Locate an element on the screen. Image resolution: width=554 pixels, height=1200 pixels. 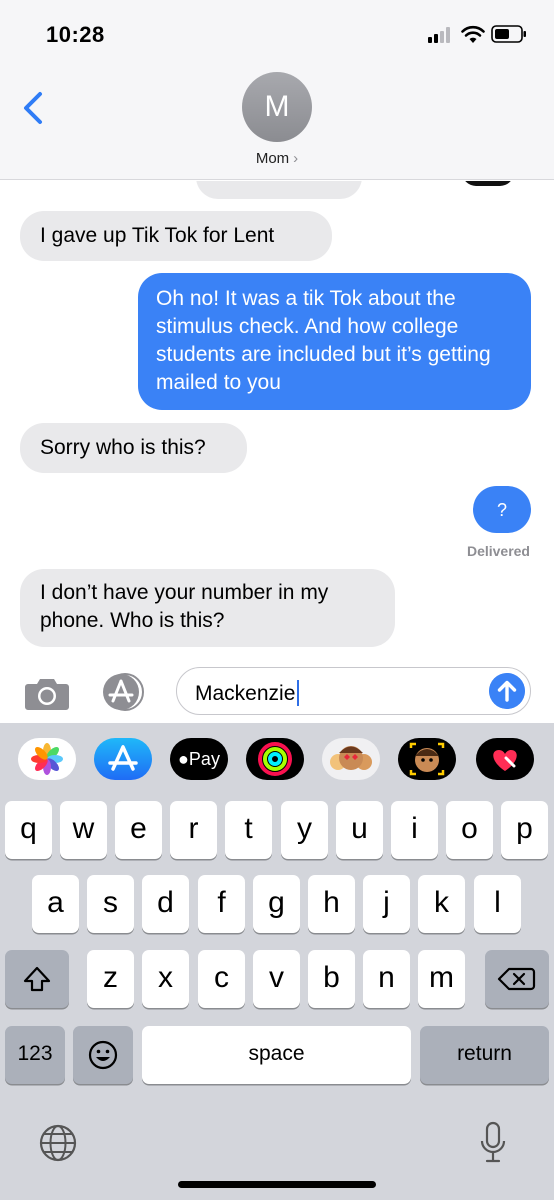
contact-name-button: Mom › is located at coordinates (277, 158).